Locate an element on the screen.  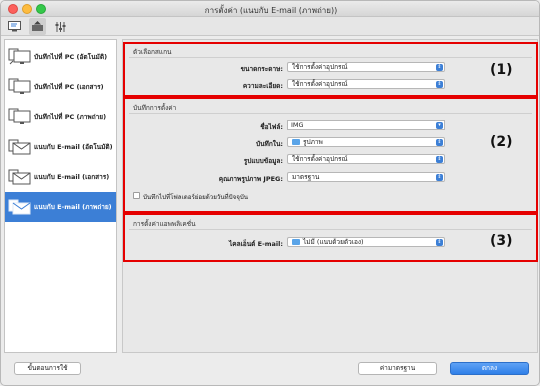
resolution-label: ความละเอียด: is located at coordinates (262, 86).